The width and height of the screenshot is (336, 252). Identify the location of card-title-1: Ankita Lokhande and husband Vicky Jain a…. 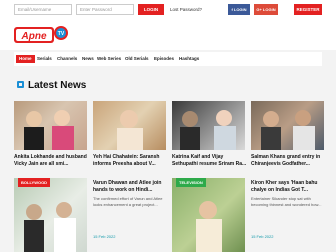
(52, 161).